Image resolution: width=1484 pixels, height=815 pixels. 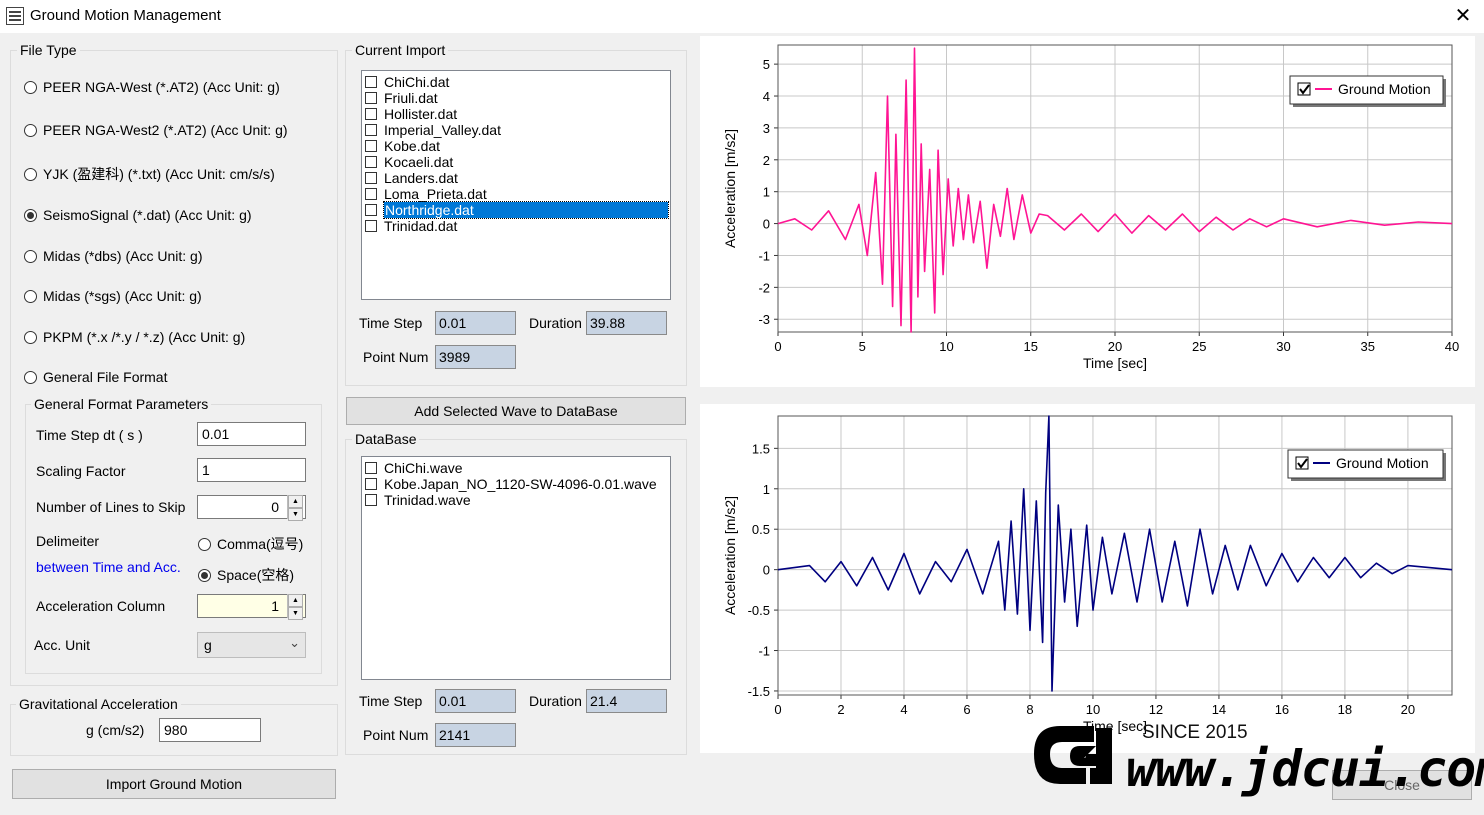 What do you see at coordinates (152, 87) in the screenshot?
I see `radio-peer-nga-west: PEER NGA-West (*.AT2) (Acc Unit: g)` at bounding box center [152, 87].